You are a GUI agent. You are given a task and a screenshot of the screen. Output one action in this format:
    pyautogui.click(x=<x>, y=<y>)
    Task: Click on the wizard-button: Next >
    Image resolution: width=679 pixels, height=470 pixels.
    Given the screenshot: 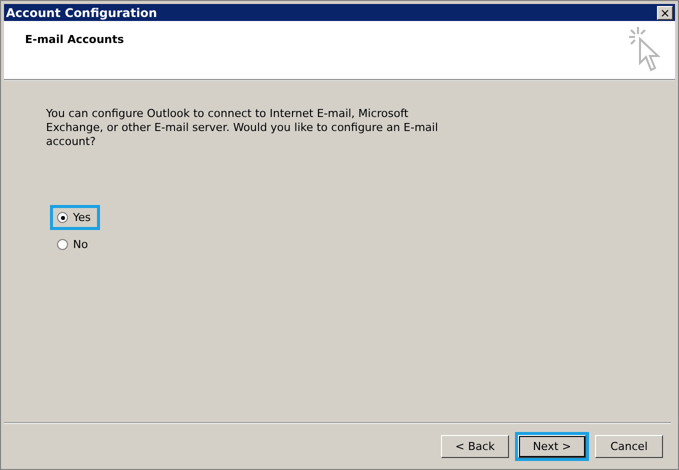 What is the action you would take?
    pyautogui.click(x=552, y=446)
    